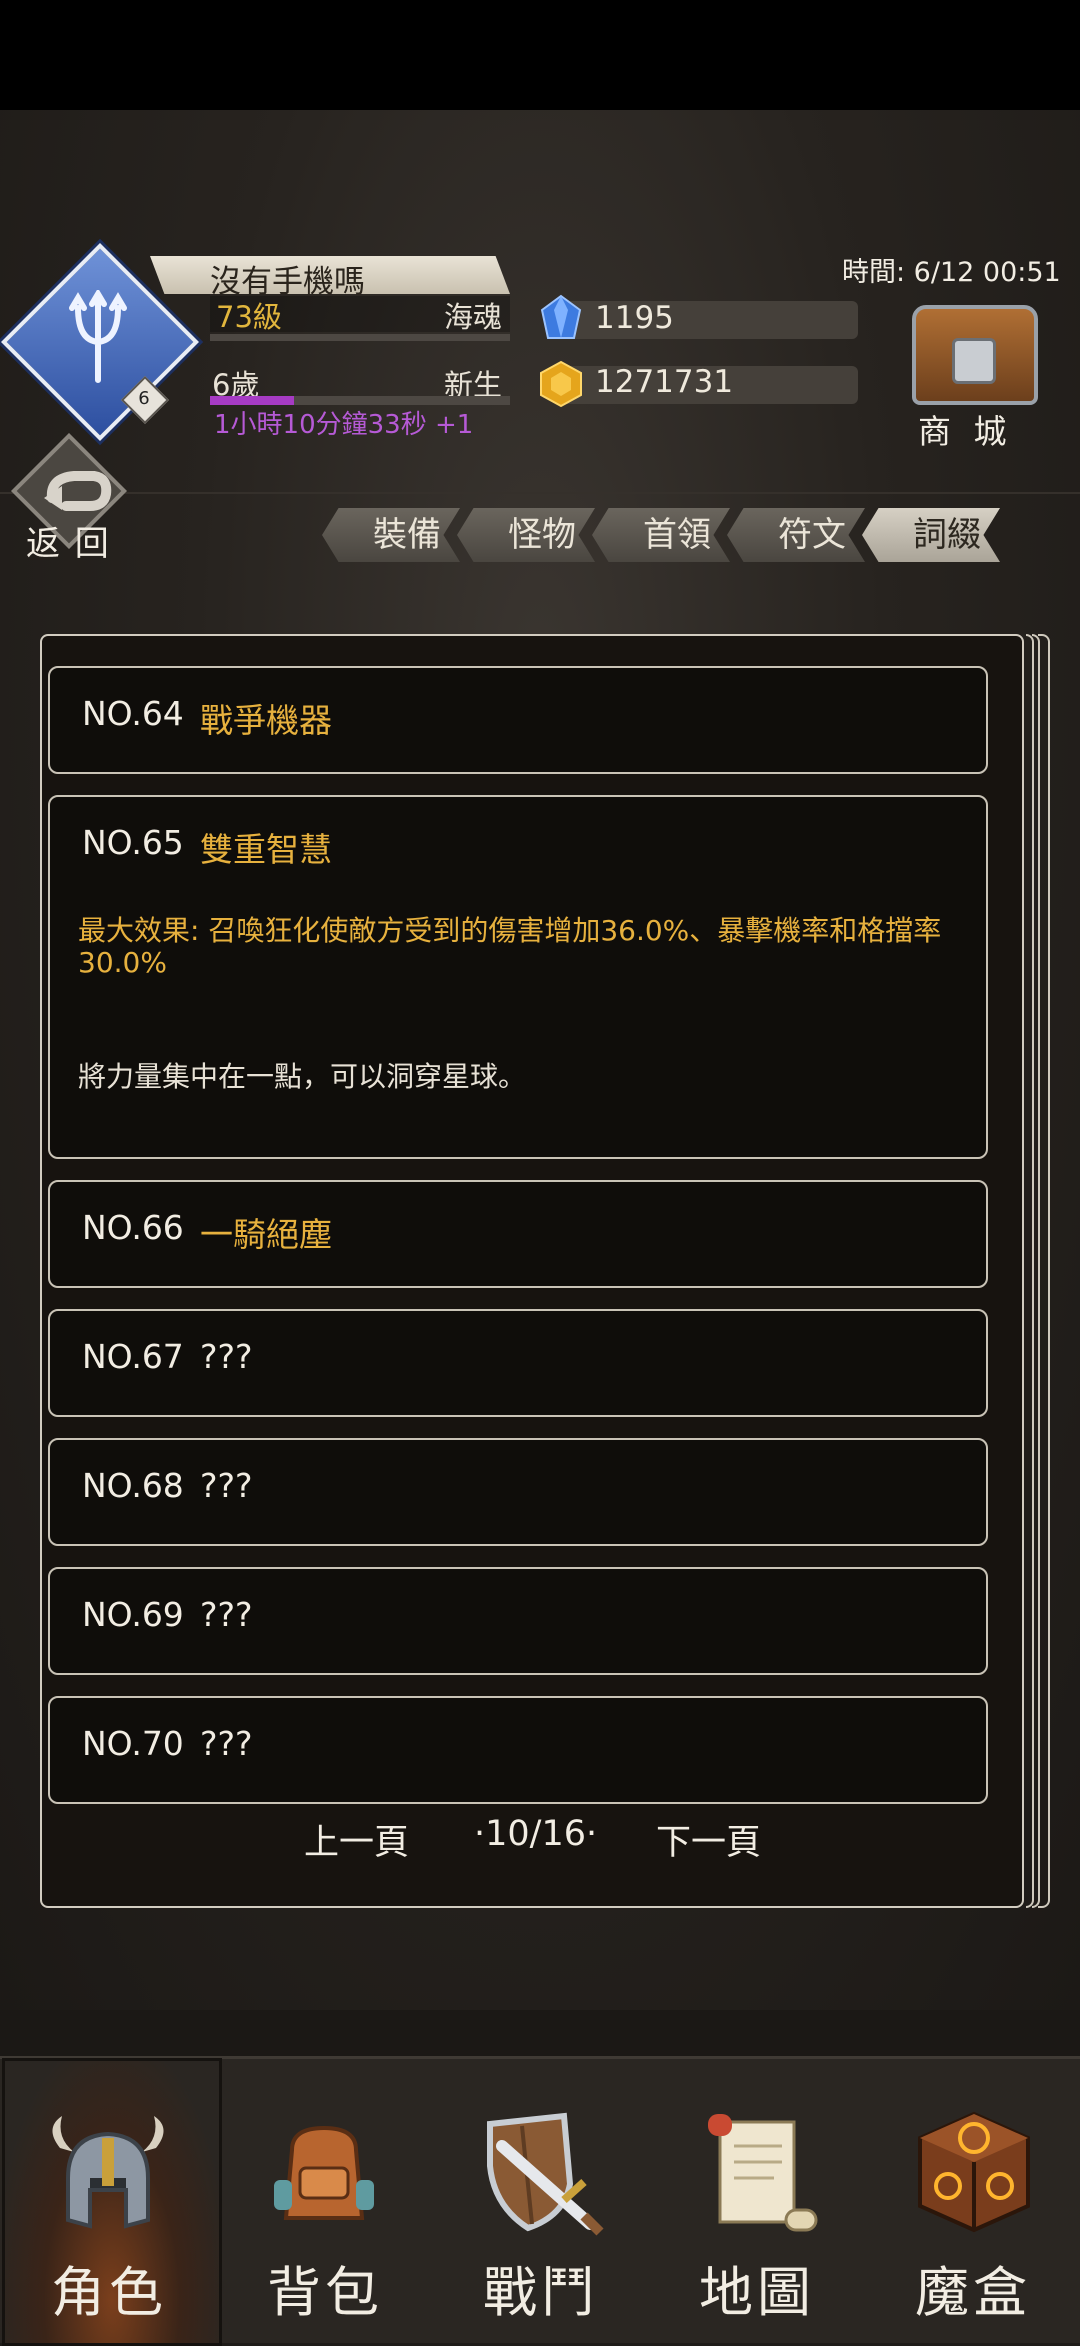  I want to click on next-page-button: 下一頁, so click(708, 1839).